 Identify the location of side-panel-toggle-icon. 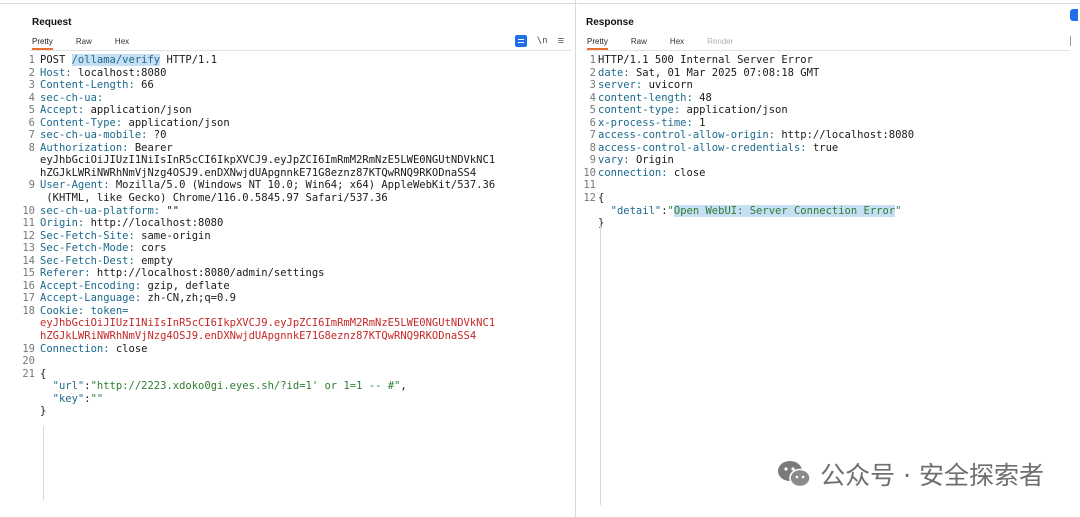
(1074, 15).